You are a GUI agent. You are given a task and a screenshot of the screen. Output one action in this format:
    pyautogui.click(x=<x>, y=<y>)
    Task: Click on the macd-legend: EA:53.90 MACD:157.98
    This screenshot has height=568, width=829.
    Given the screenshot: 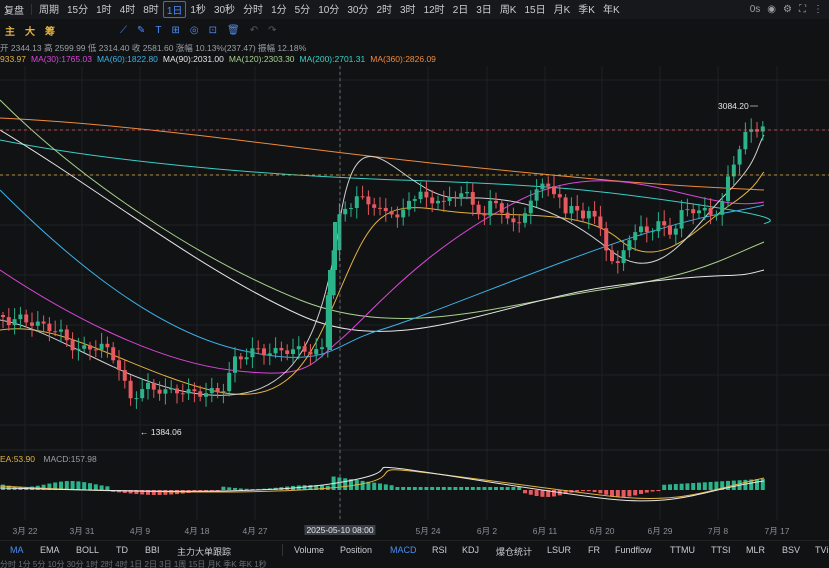 What is the action you would take?
    pyautogui.click(x=150, y=460)
    